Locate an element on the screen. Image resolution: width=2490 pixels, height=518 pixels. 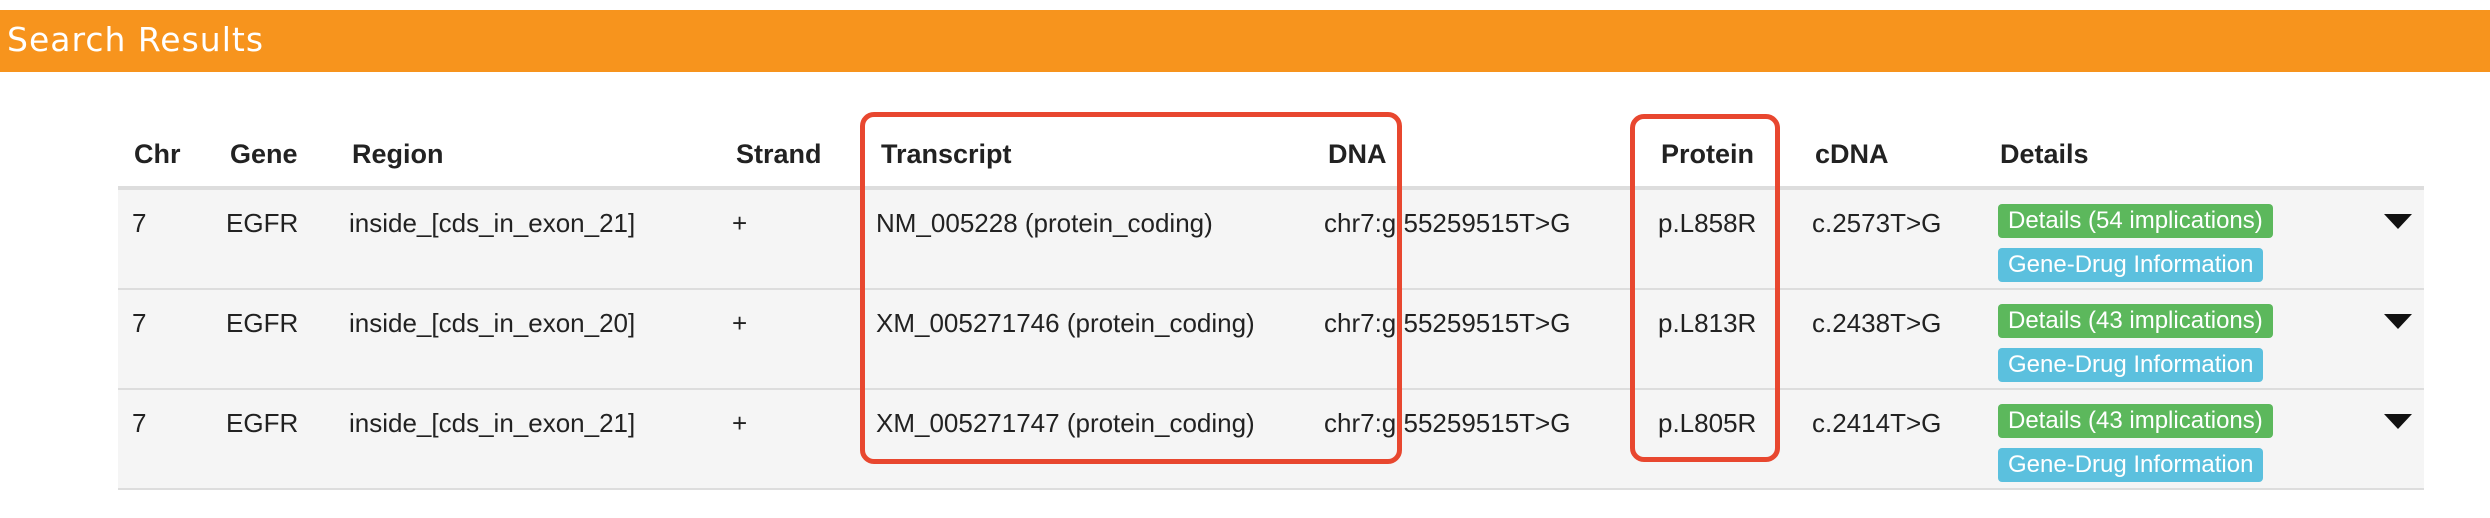
cell-region: inside_[cds_in_exon_20] is located at coordinates (492, 323).